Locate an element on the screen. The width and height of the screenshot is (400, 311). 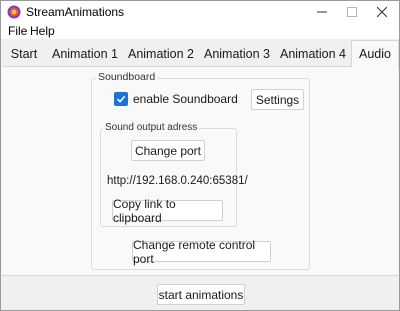
maximize-icon is located at coordinates (352, 12).